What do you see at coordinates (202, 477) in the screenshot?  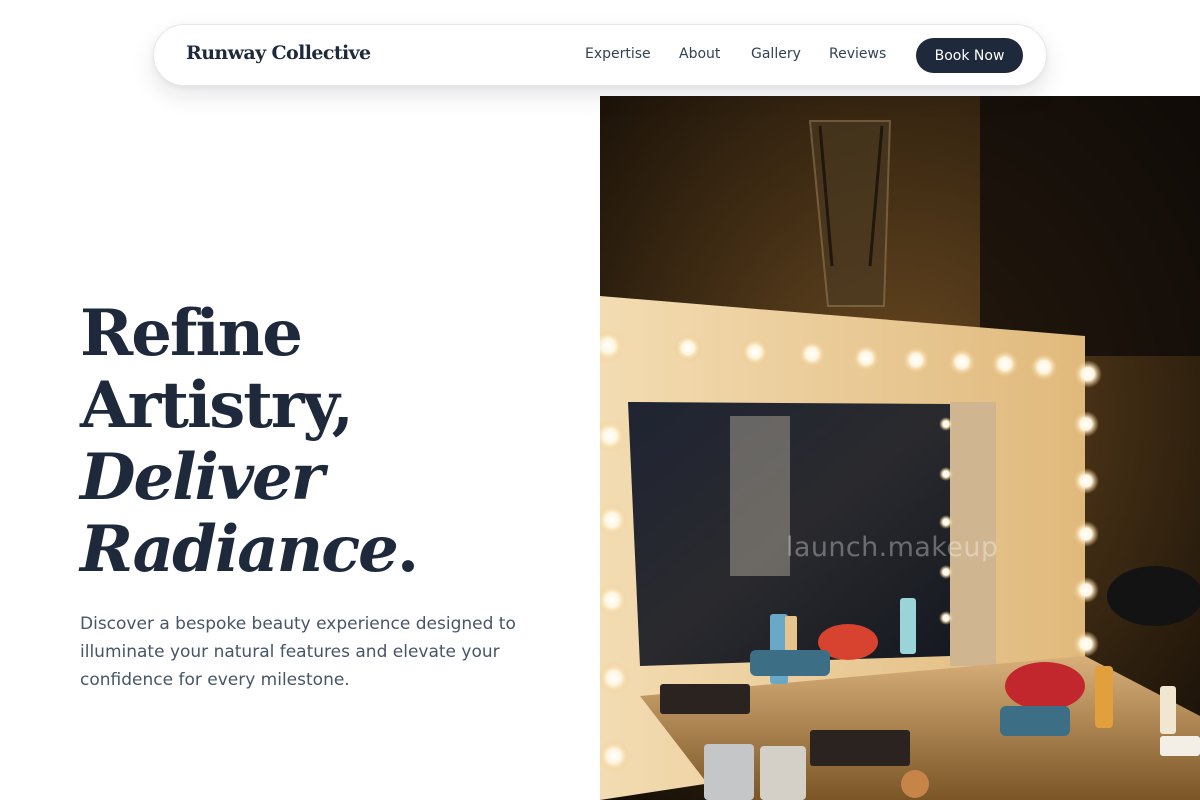 I see `headline-line-deliver: Deliver` at bounding box center [202, 477].